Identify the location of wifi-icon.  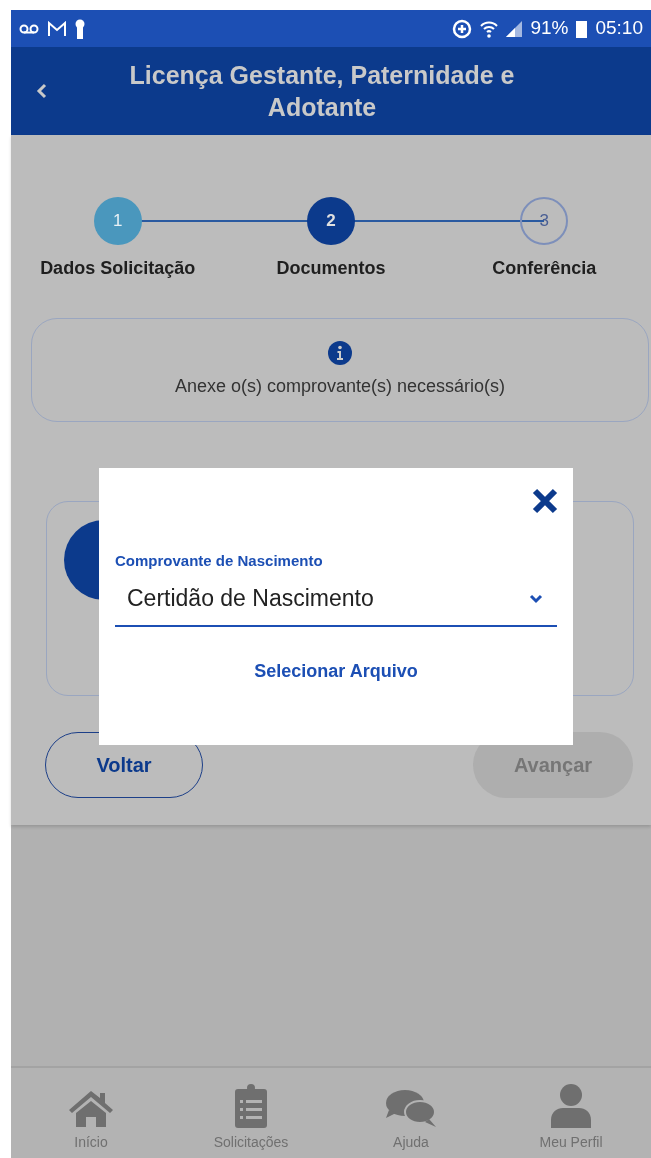
(489, 28).